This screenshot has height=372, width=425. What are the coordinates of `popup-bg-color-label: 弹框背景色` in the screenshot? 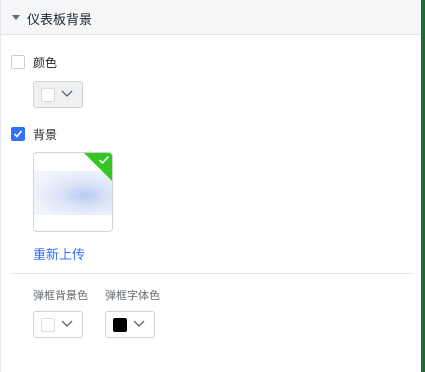 It's located at (60, 295).